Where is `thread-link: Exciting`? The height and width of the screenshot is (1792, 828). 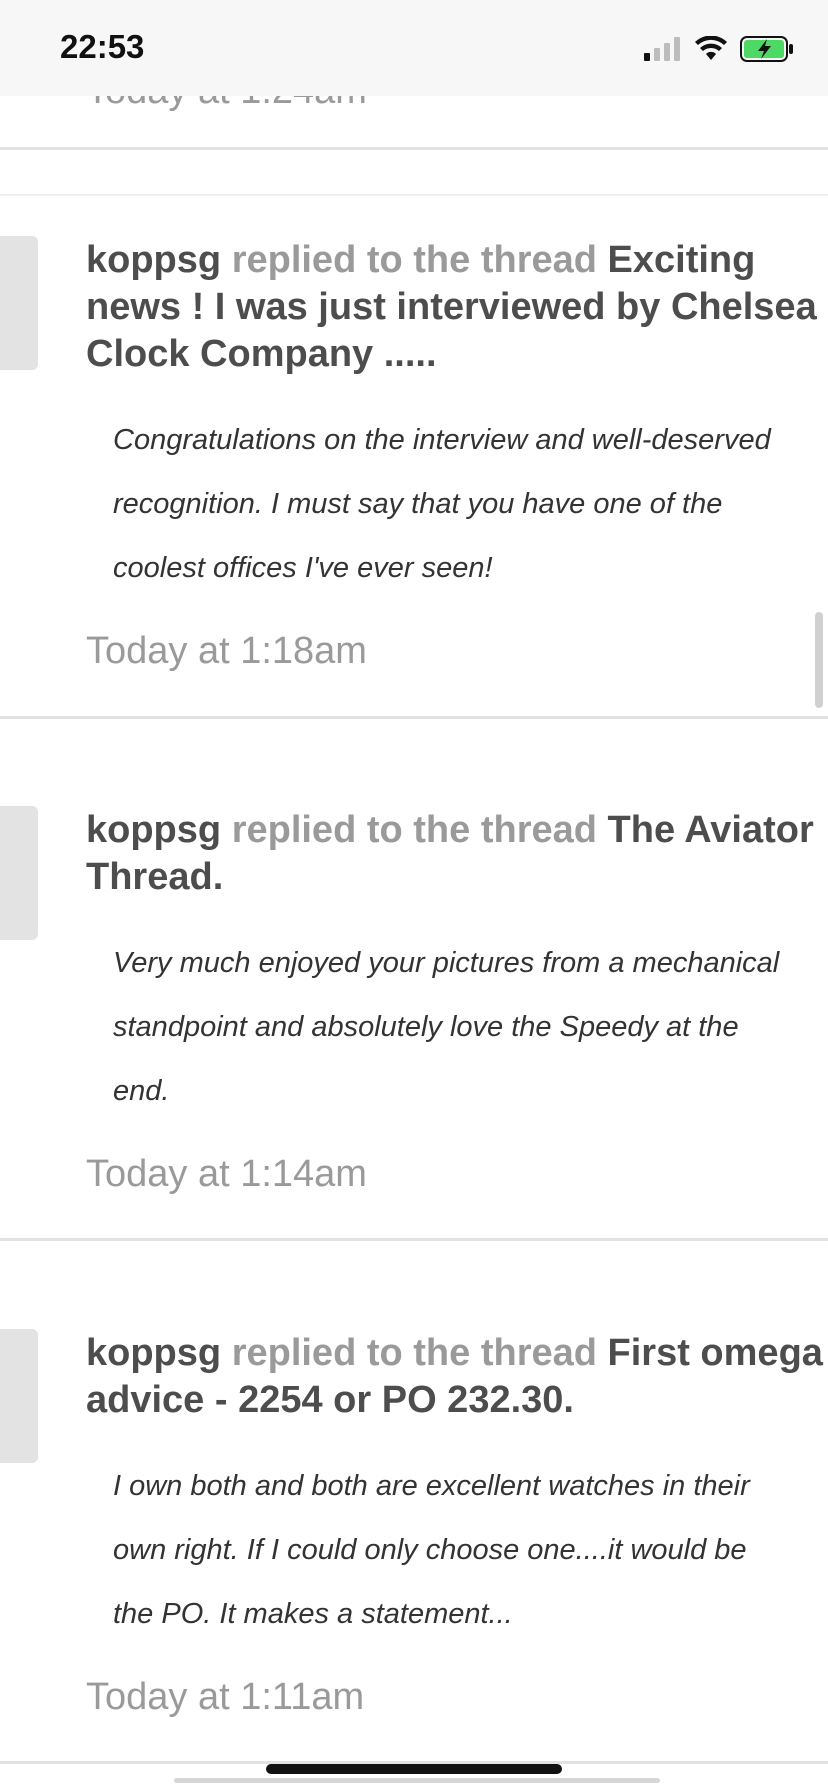
thread-link: Exciting is located at coordinates (682, 260).